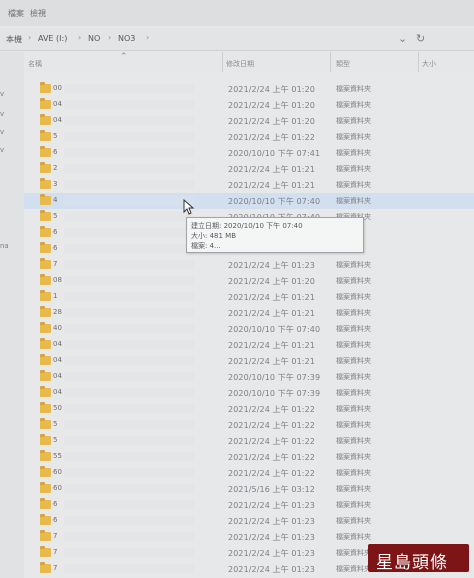 Image resolution: width=474 pixels, height=578 pixels. Describe the element at coordinates (249, 409) in the screenshot. I see `list-item: 50 2021/2/24 上午 01:22 檔案資料夾` at that location.